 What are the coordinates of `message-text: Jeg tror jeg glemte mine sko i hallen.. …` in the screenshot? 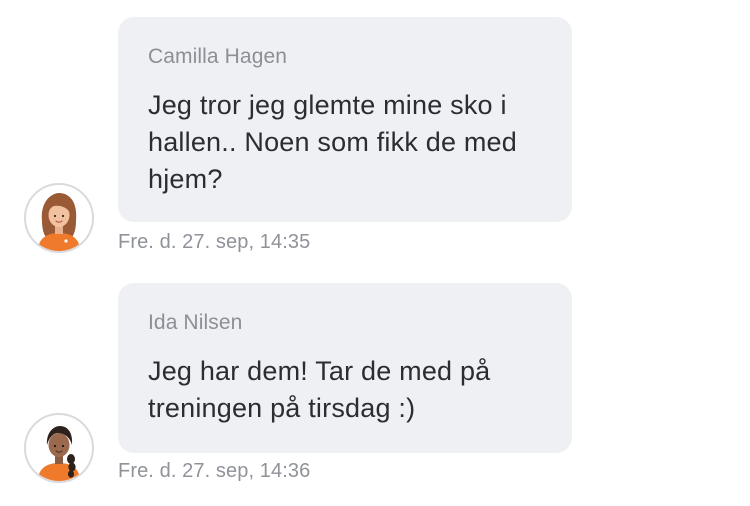 It's located at (332, 142).